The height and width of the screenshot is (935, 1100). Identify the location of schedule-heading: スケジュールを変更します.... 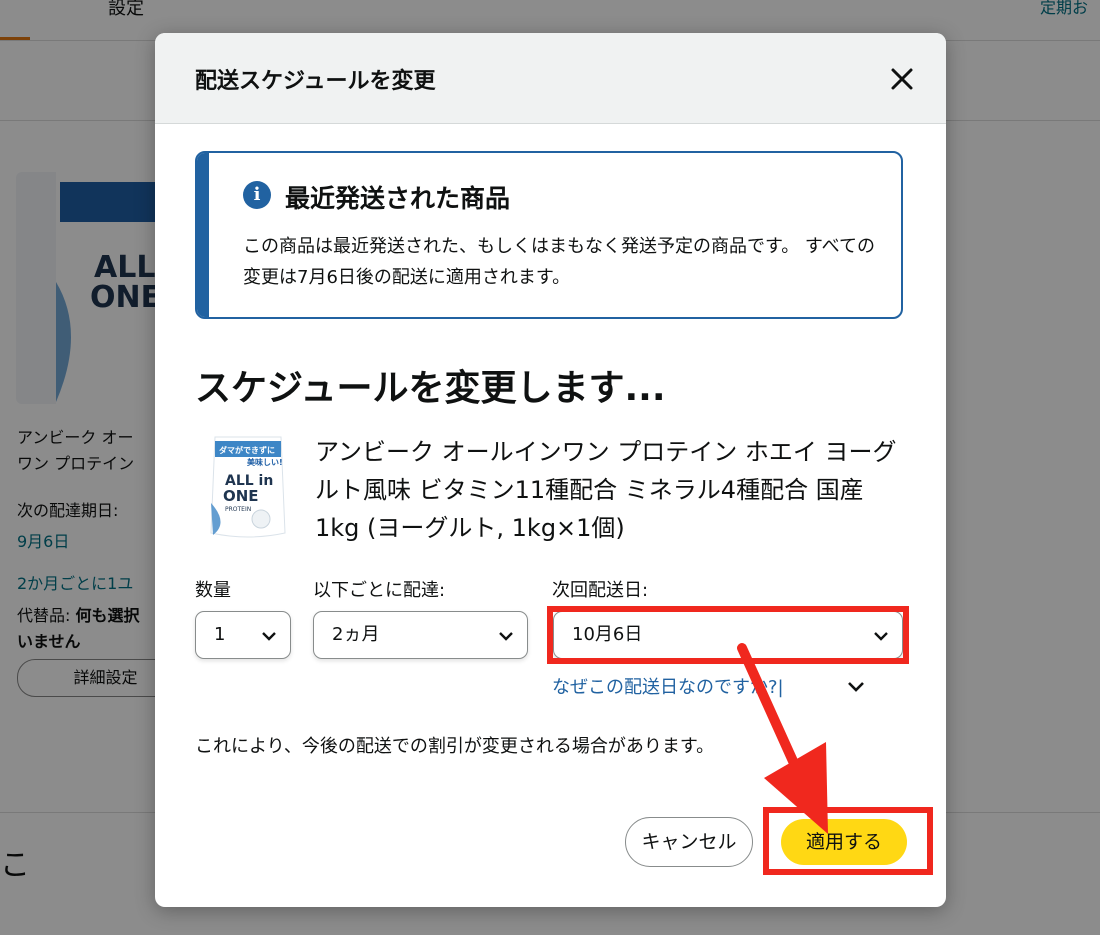
(430, 388).